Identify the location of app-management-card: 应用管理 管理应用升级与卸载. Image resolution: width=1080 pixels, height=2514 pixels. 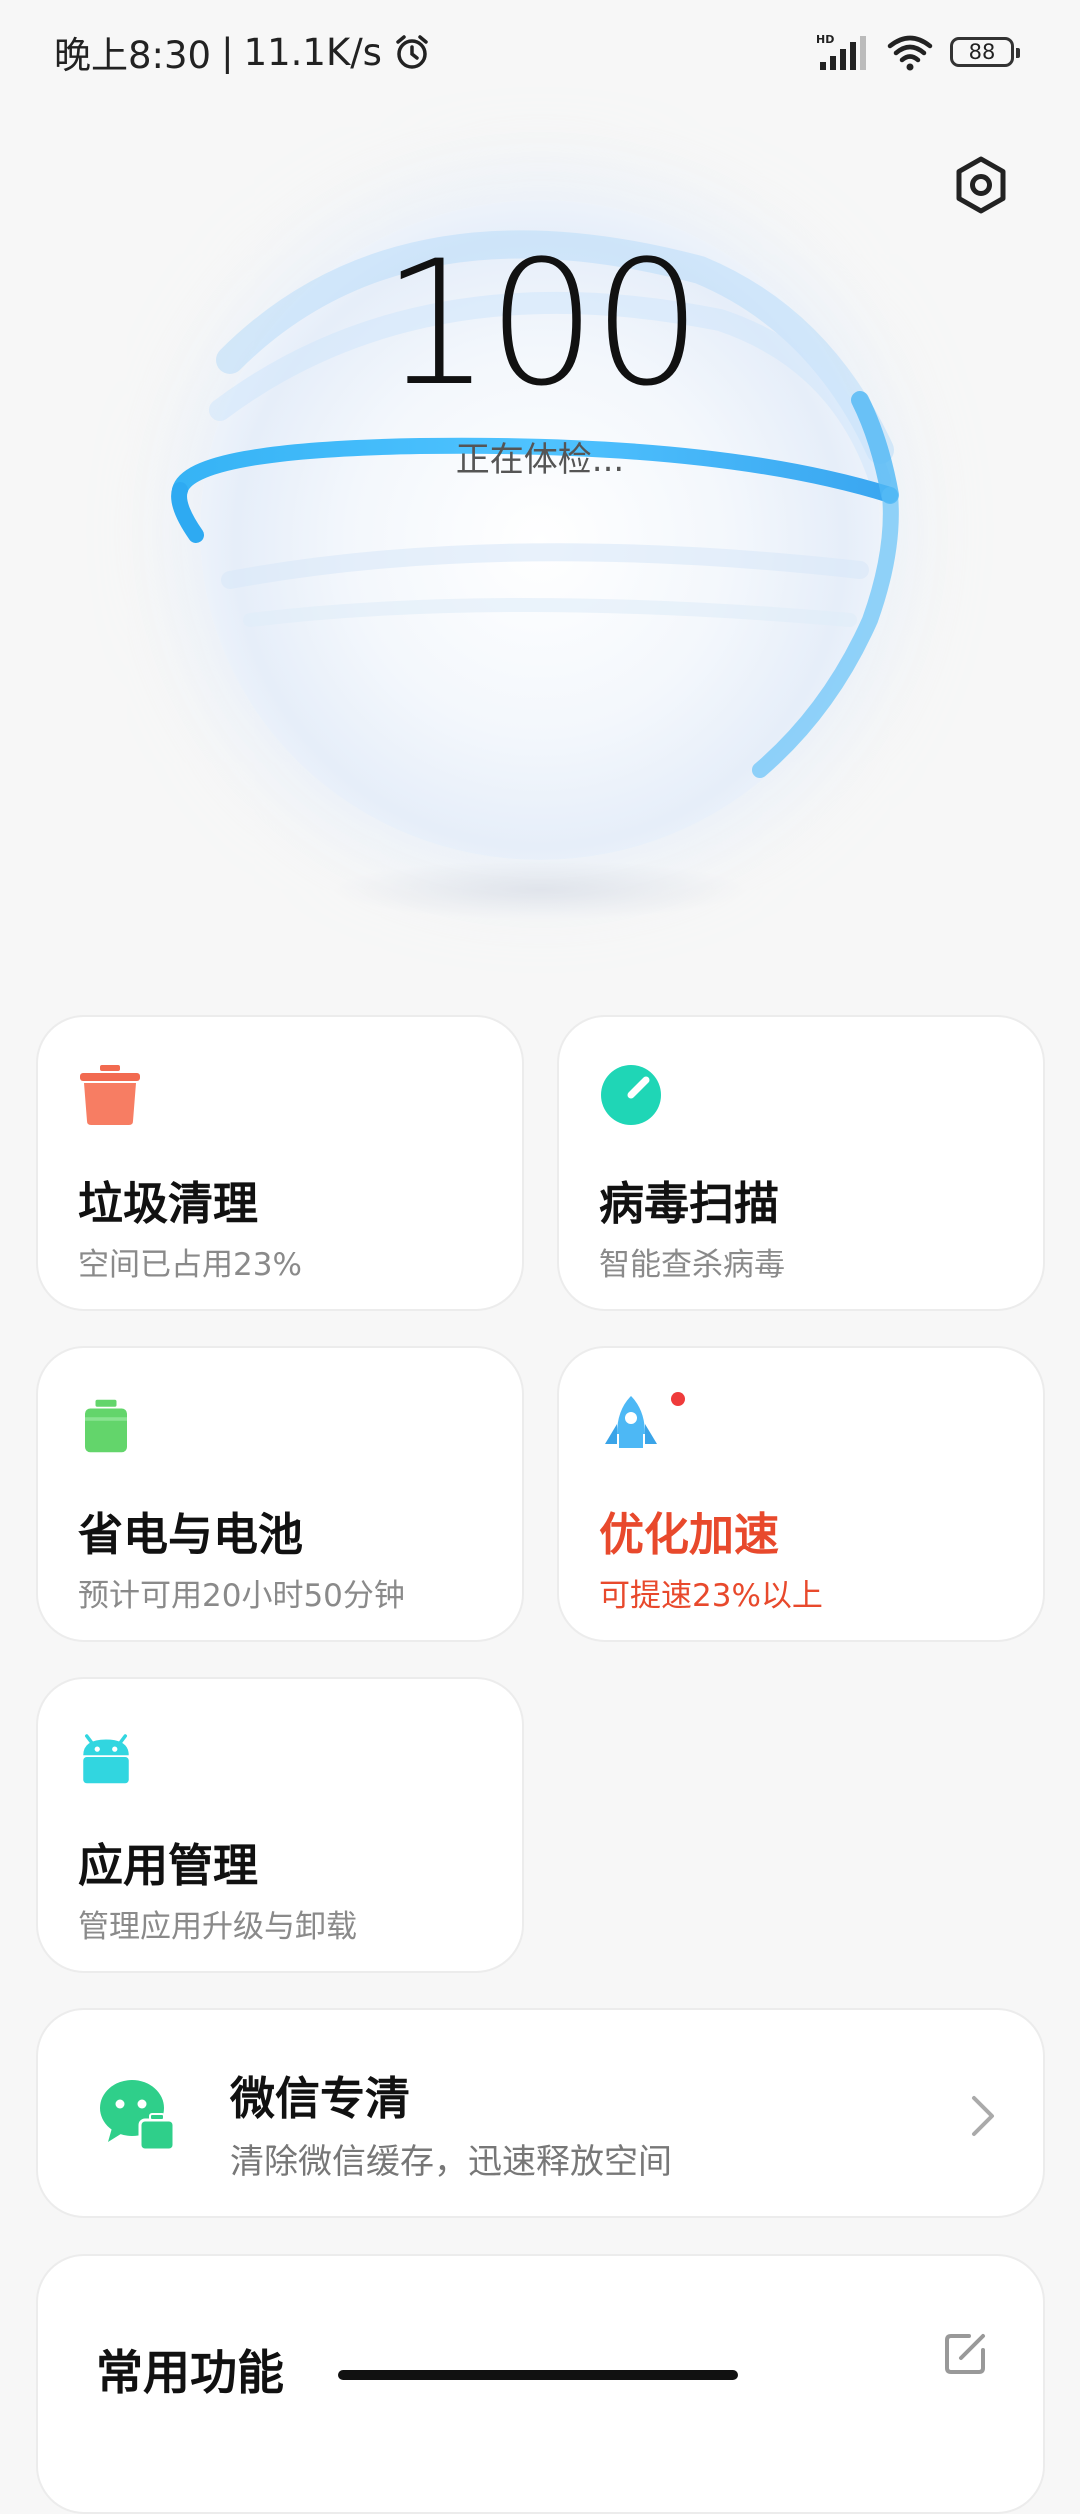
(280, 1825).